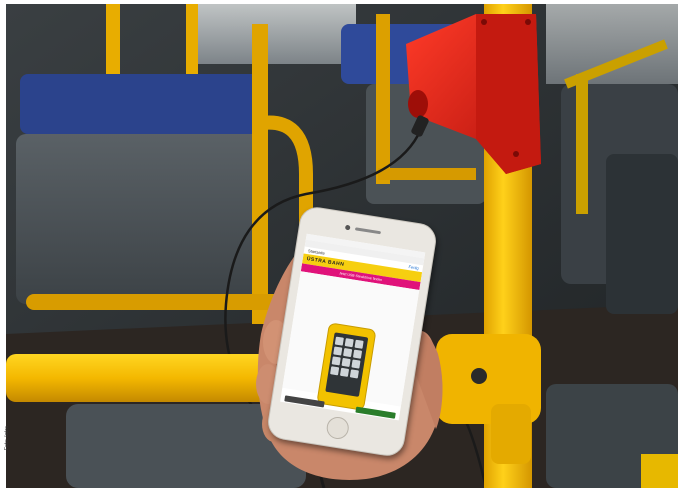  Describe the element at coordinates (348, 357) in the screenshot. I see `charger-device-keys` at that location.